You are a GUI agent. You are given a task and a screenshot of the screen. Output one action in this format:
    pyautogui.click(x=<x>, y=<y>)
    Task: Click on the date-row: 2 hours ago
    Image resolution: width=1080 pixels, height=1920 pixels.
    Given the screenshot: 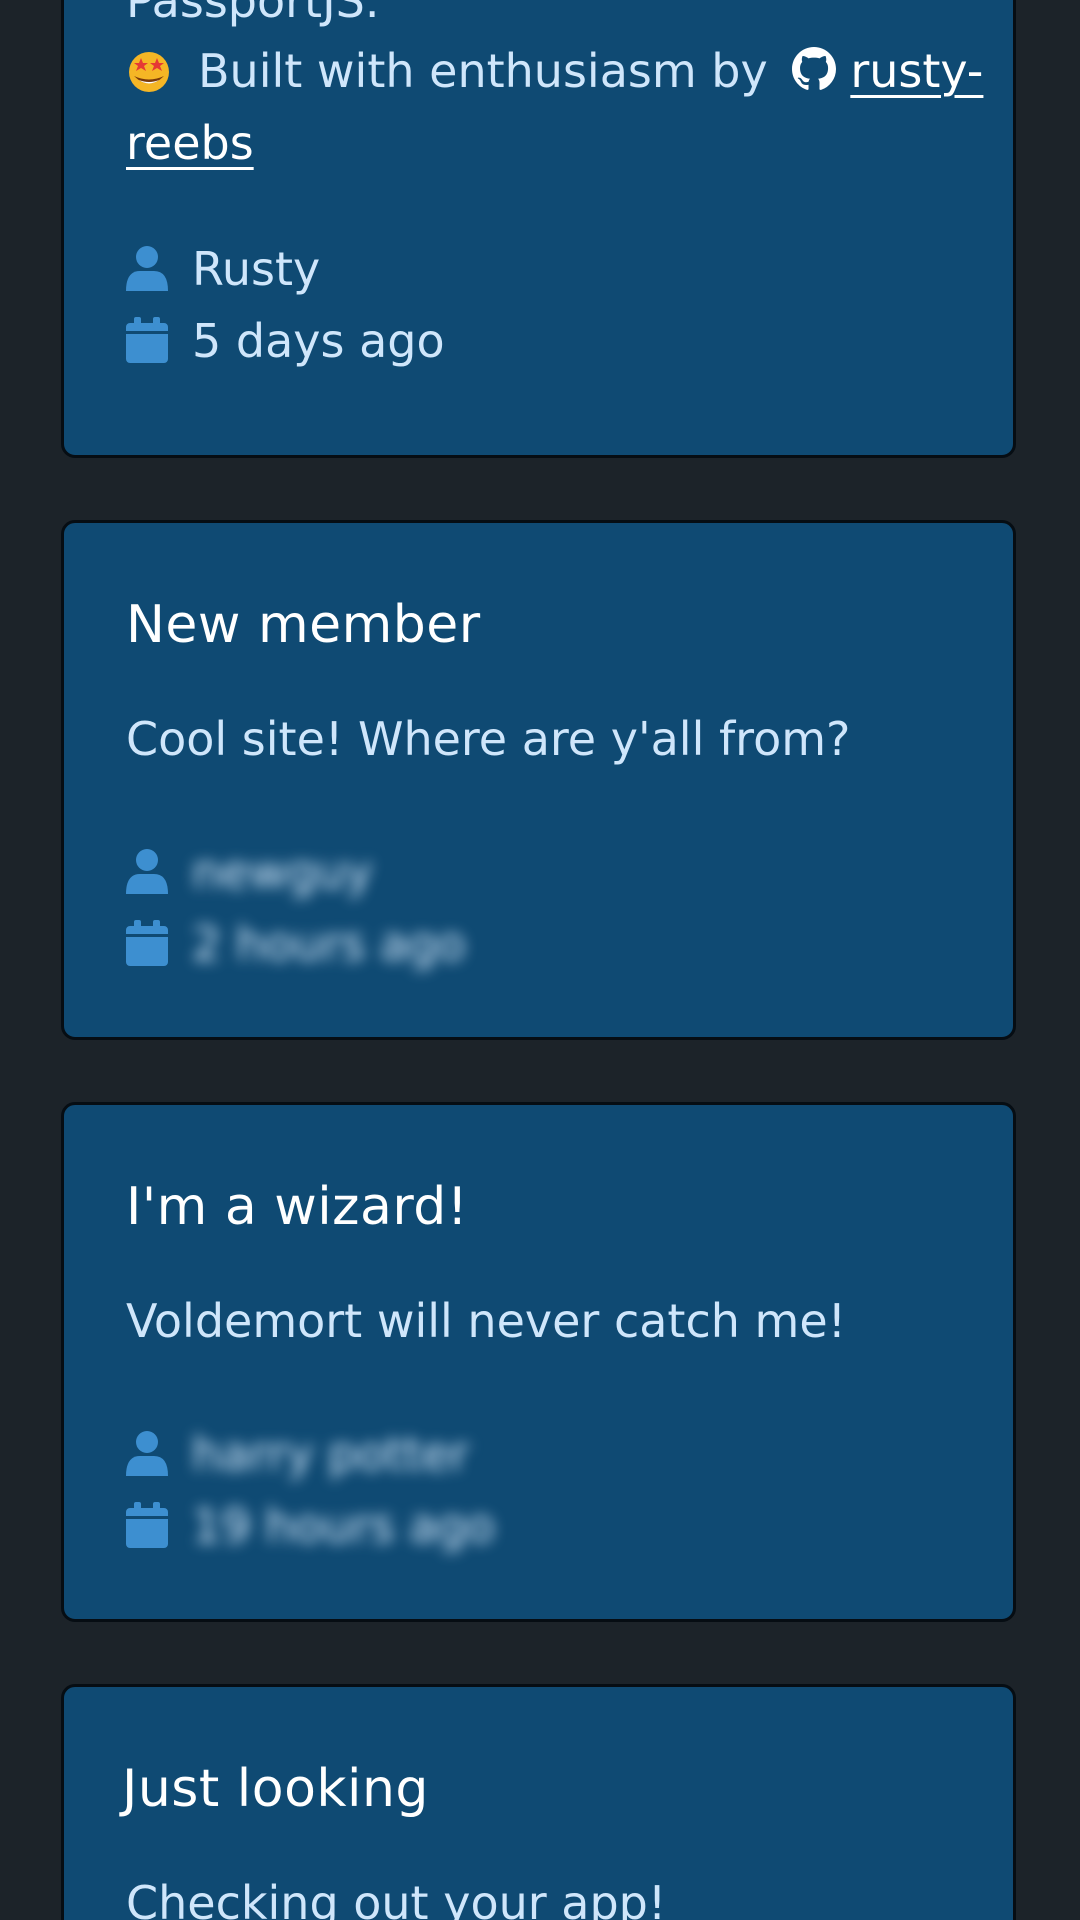 What is the action you would take?
    pyautogui.click(x=295, y=944)
    